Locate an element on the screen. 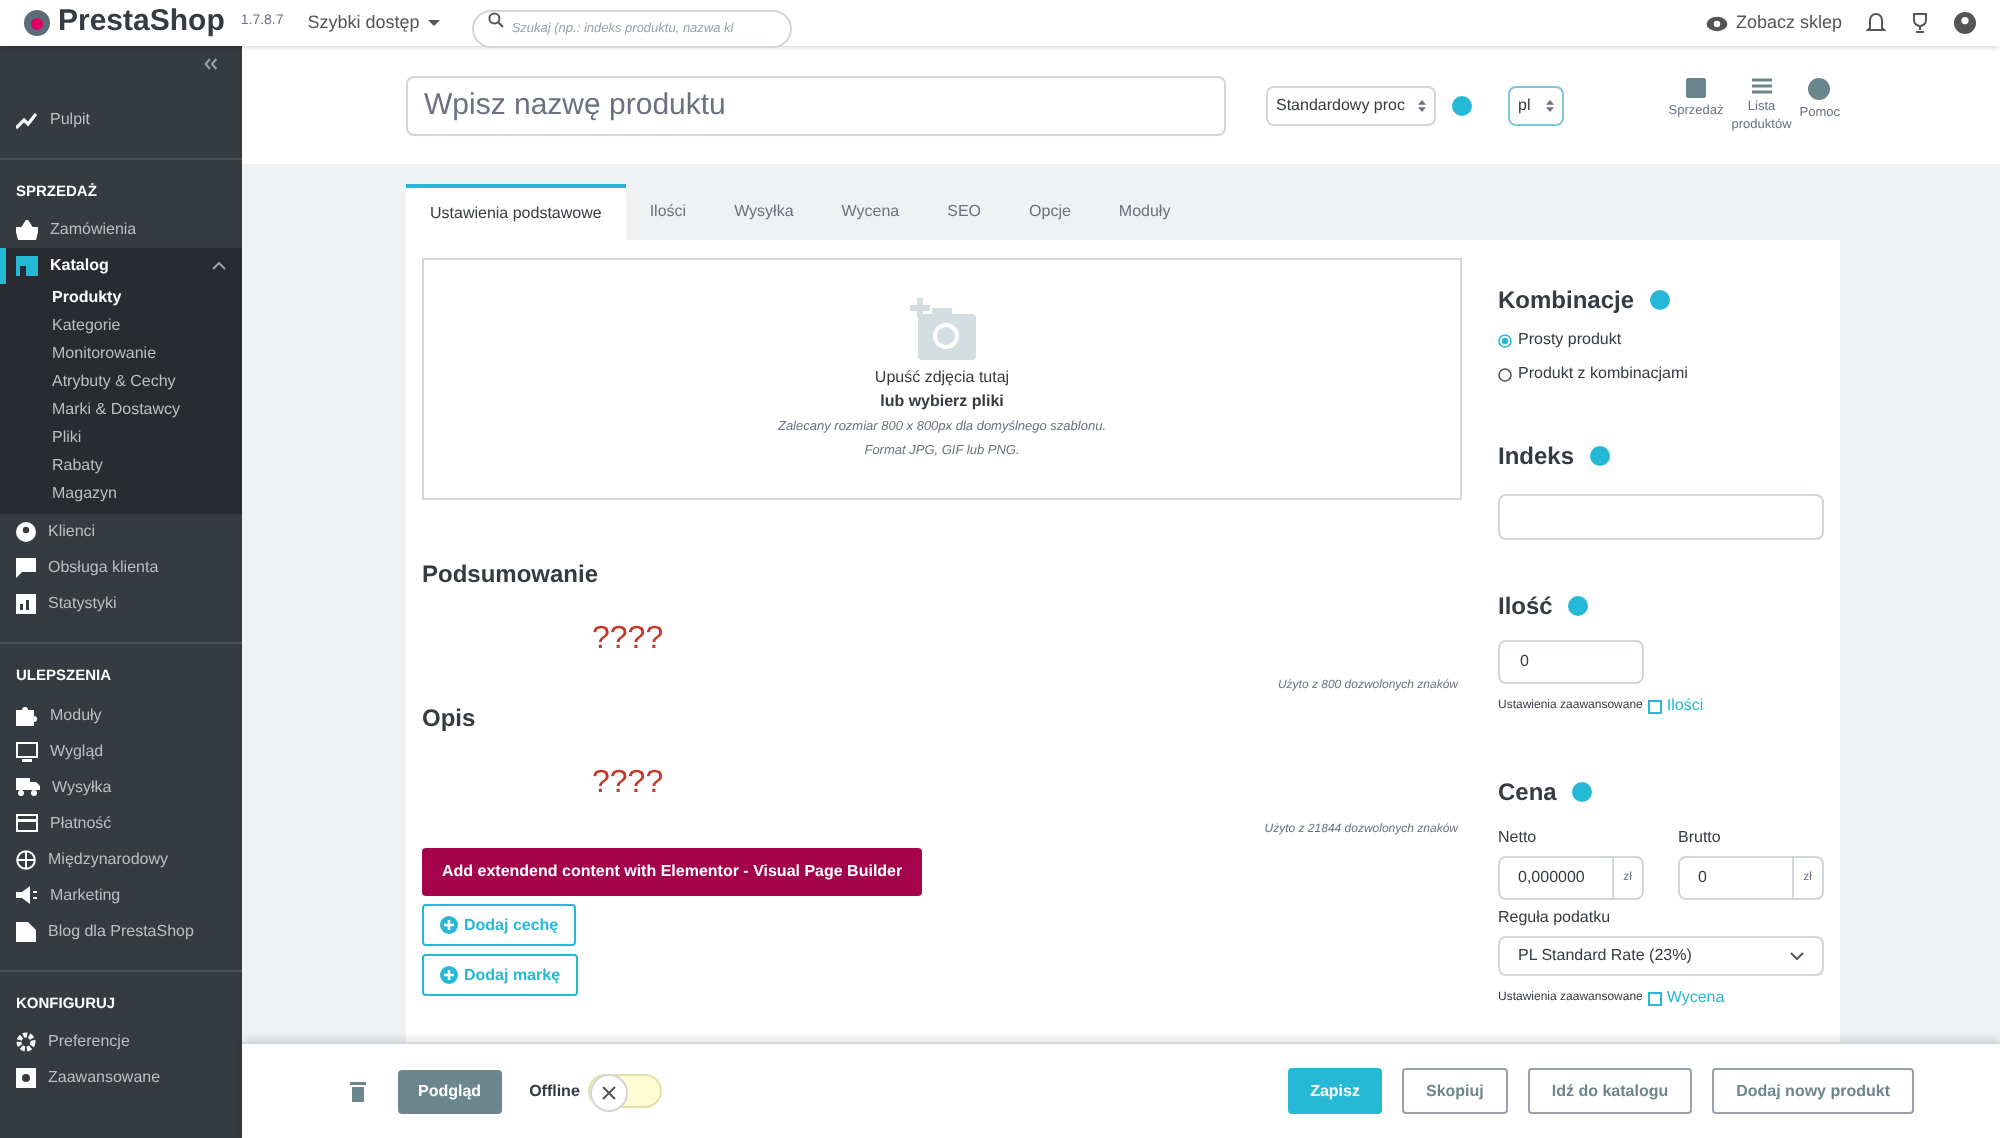 The image size is (2000, 1138). reference-field is located at coordinates (1661, 517).